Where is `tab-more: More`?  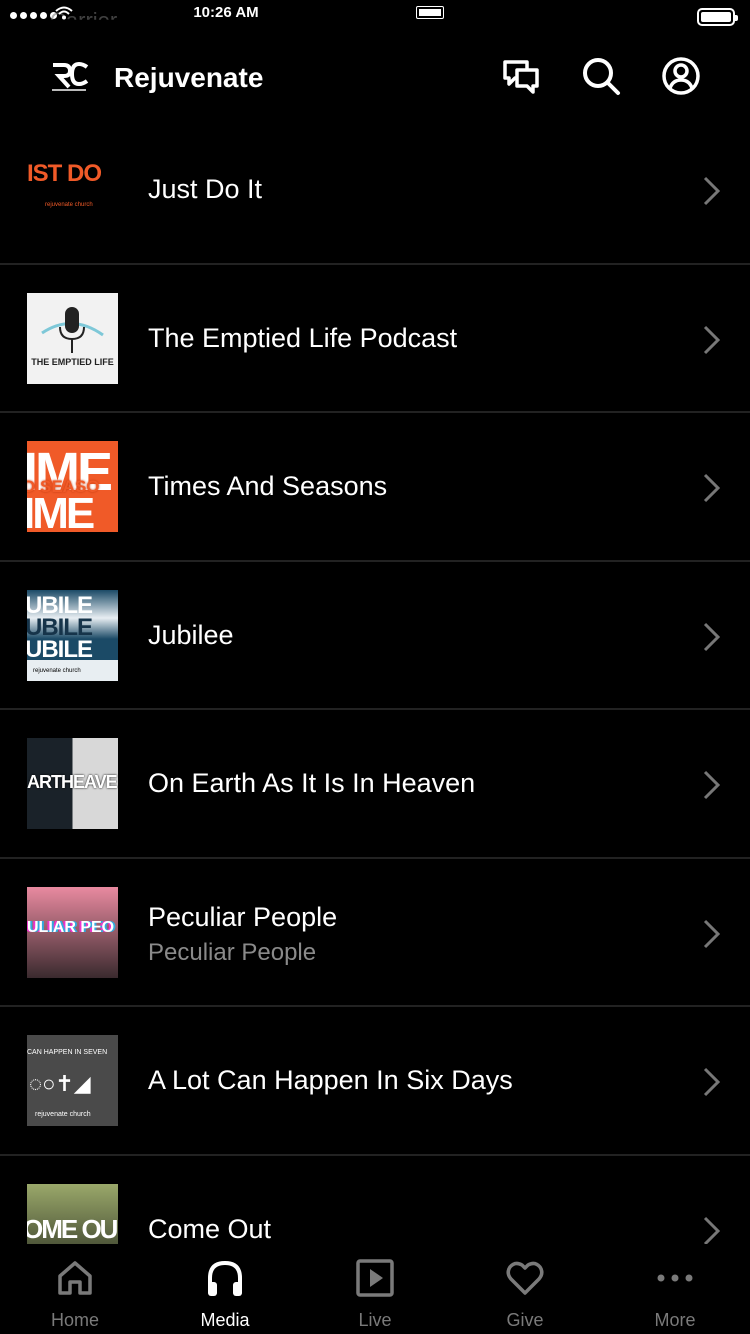
tab-more: More is located at coordinates (675, 1289).